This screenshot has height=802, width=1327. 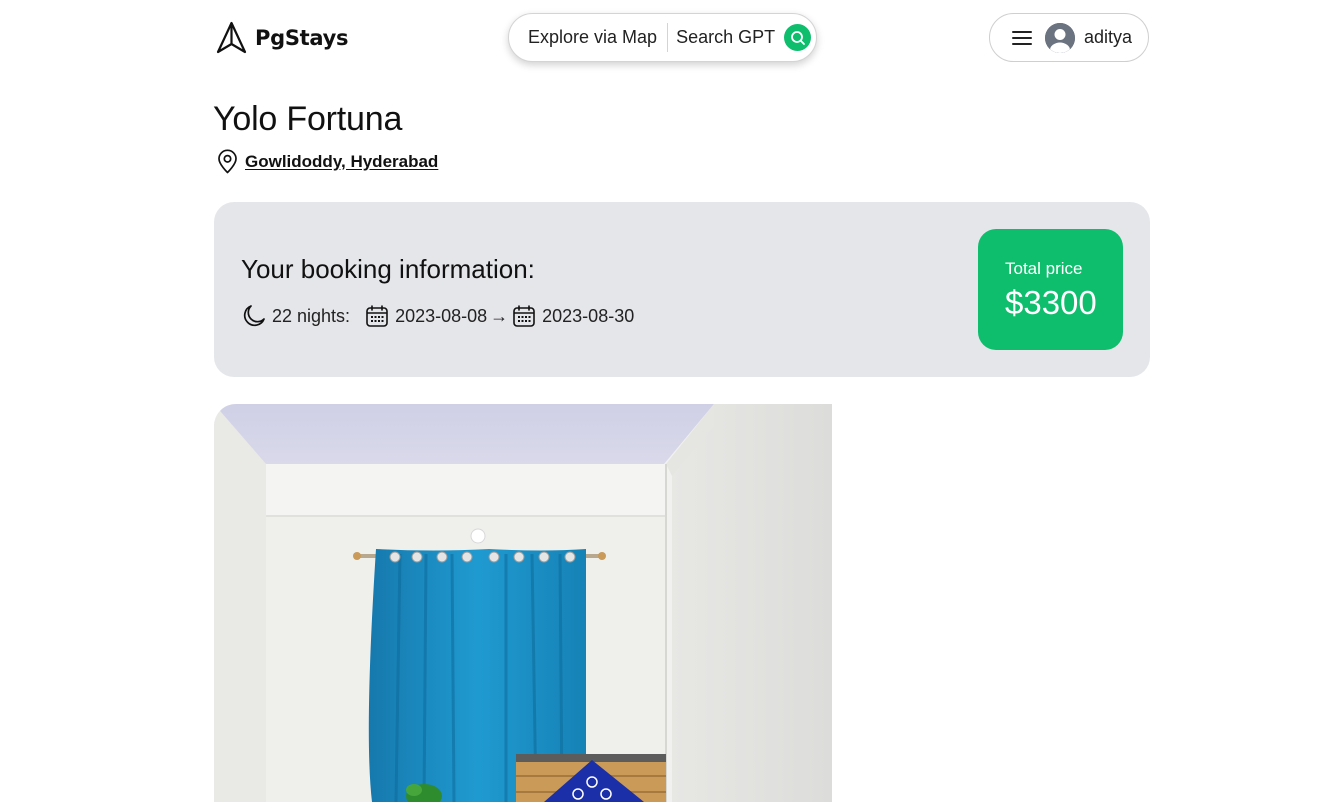 I want to click on address-text: Gowlidoddy, Hyderabad, so click(x=341, y=162).